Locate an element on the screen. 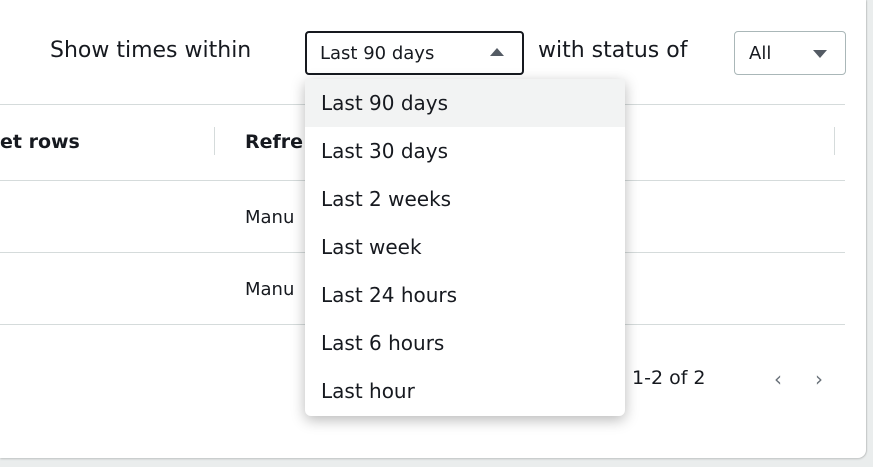  dropdown-option-last-hour: Last hour is located at coordinates (465, 391).